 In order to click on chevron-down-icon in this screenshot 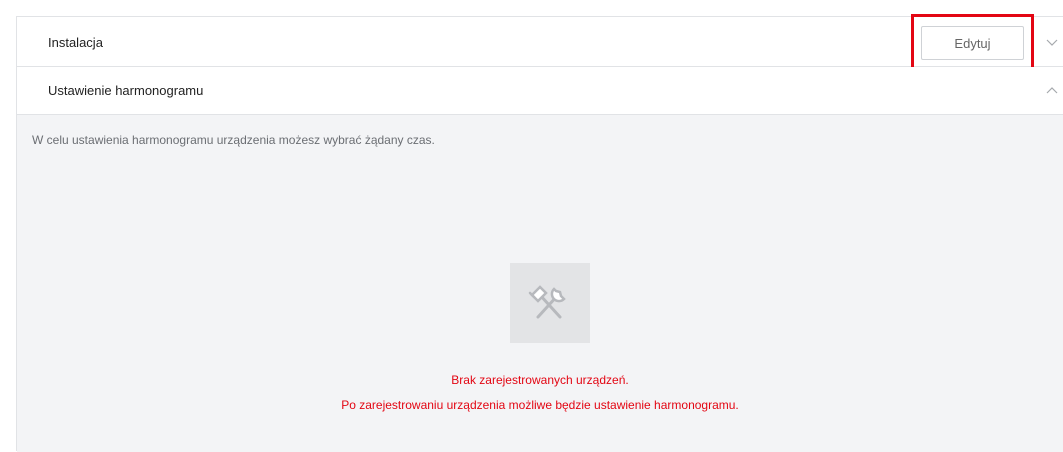, I will do `click(1052, 42)`.